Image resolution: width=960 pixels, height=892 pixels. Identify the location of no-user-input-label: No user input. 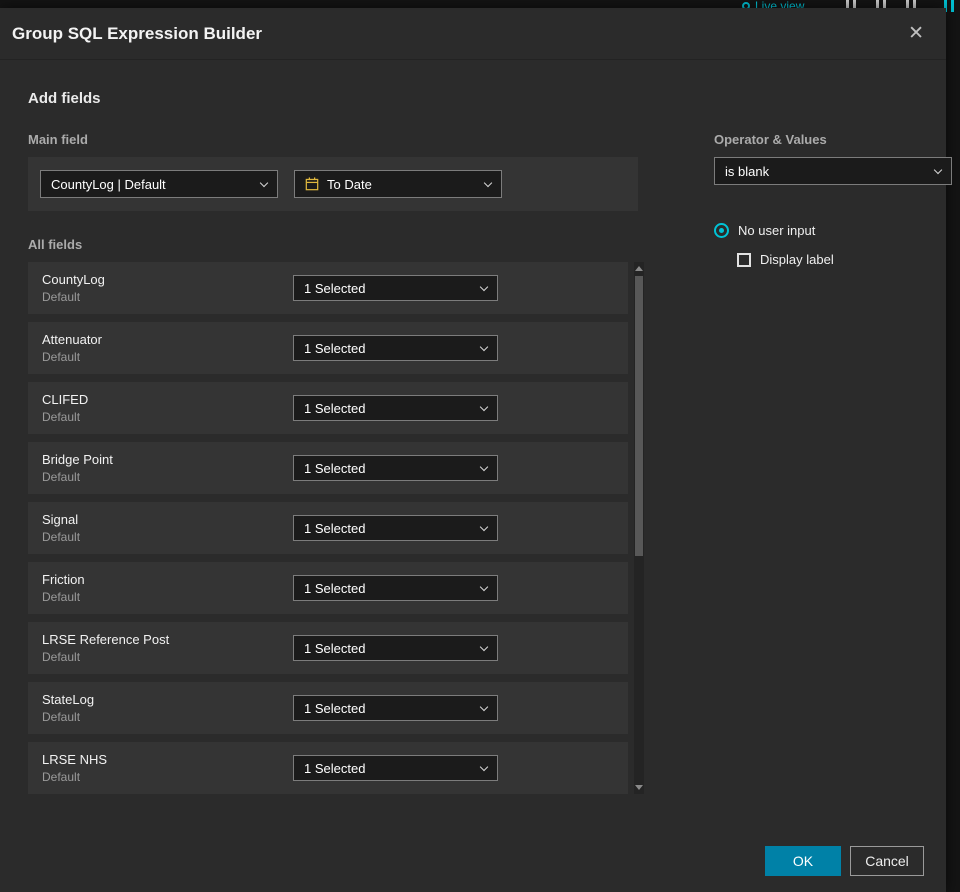
(777, 230).